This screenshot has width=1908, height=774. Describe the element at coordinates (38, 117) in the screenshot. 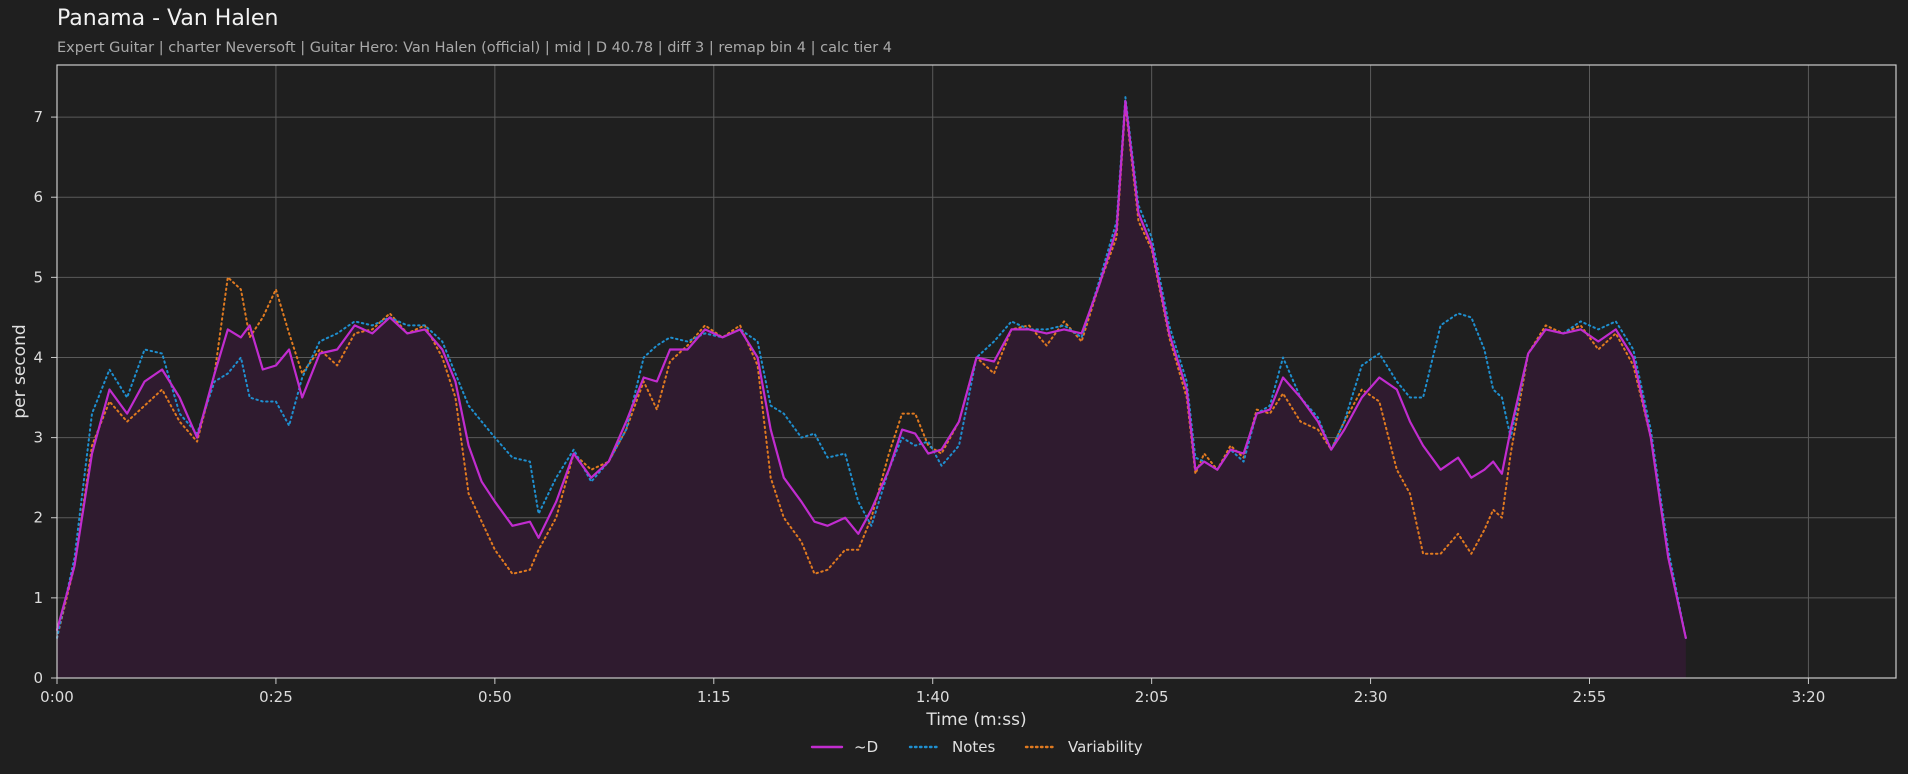

I see `y-tick-label: 7` at that location.